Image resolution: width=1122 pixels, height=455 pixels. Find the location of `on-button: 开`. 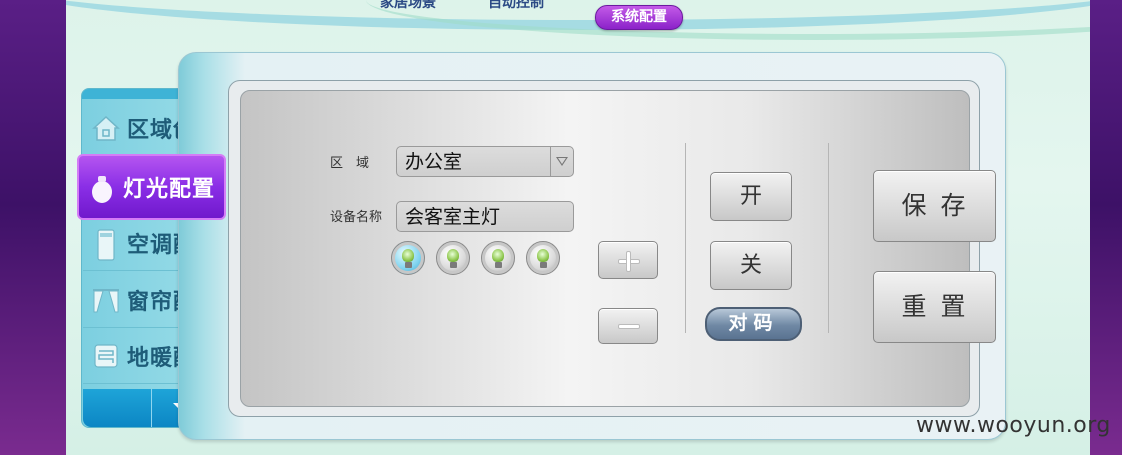

on-button: 开 is located at coordinates (751, 196).